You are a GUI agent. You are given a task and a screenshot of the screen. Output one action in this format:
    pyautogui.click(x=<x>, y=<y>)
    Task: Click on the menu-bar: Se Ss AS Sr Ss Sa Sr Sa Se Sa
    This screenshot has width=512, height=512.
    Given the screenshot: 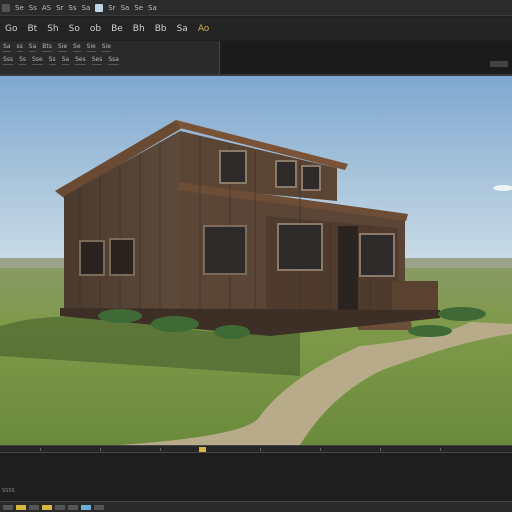 What is the action you would take?
    pyautogui.click(x=256, y=8)
    